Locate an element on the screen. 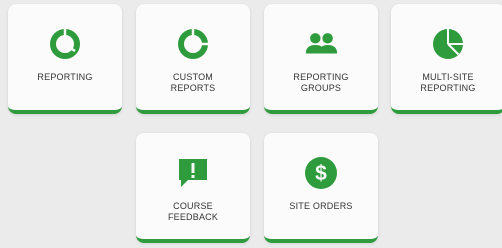 The height and width of the screenshot is (248, 502). site-orders-tile: $ SITE ORDERS is located at coordinates (321, 188).